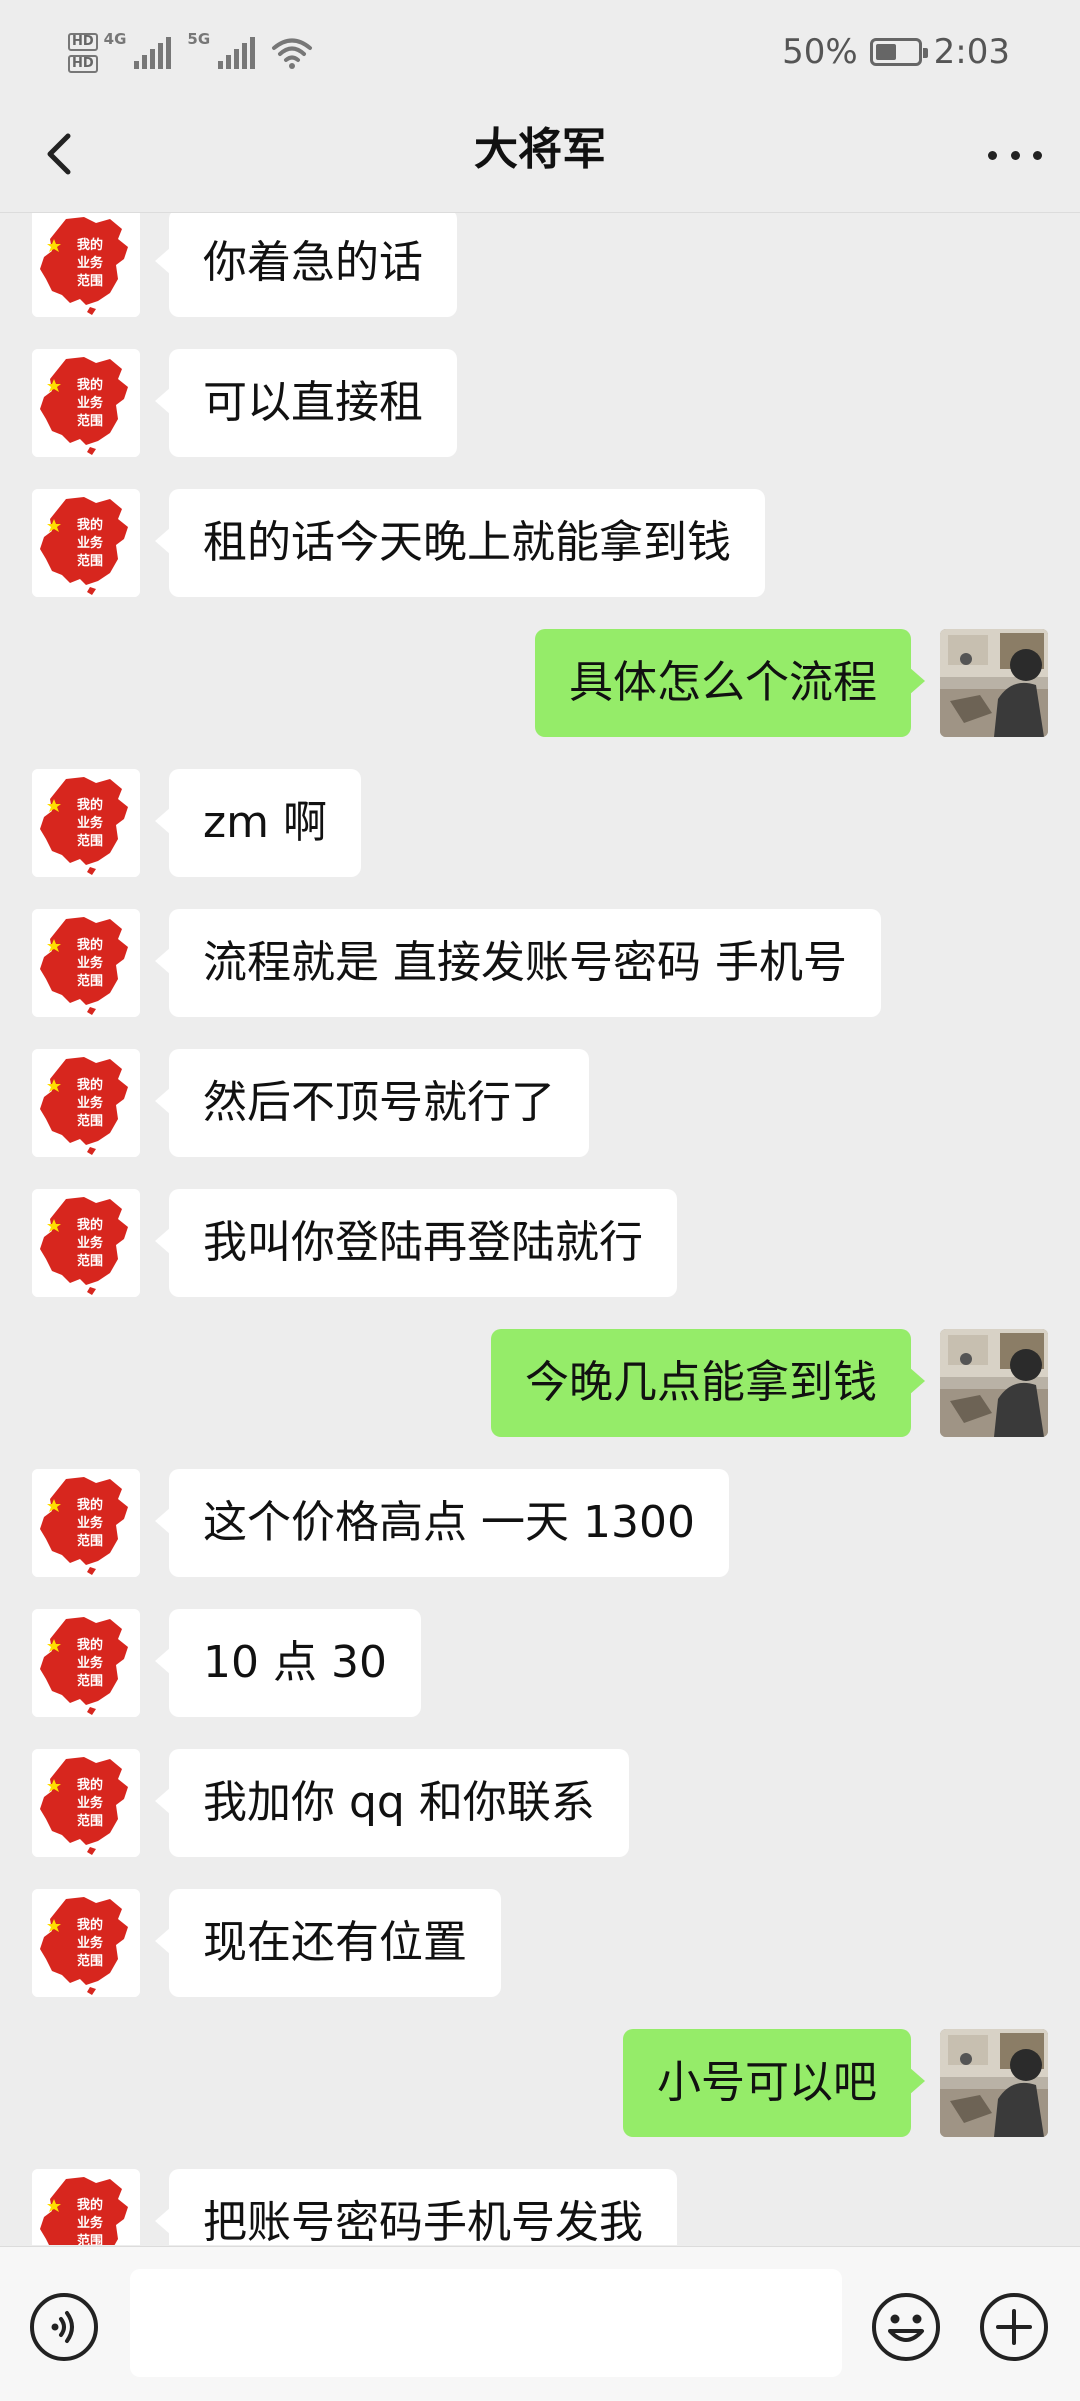  What do you see at coordinates (820, 52) in the screenshot?
I see `battery-percent: 50%` at bounding box center [820, 52].